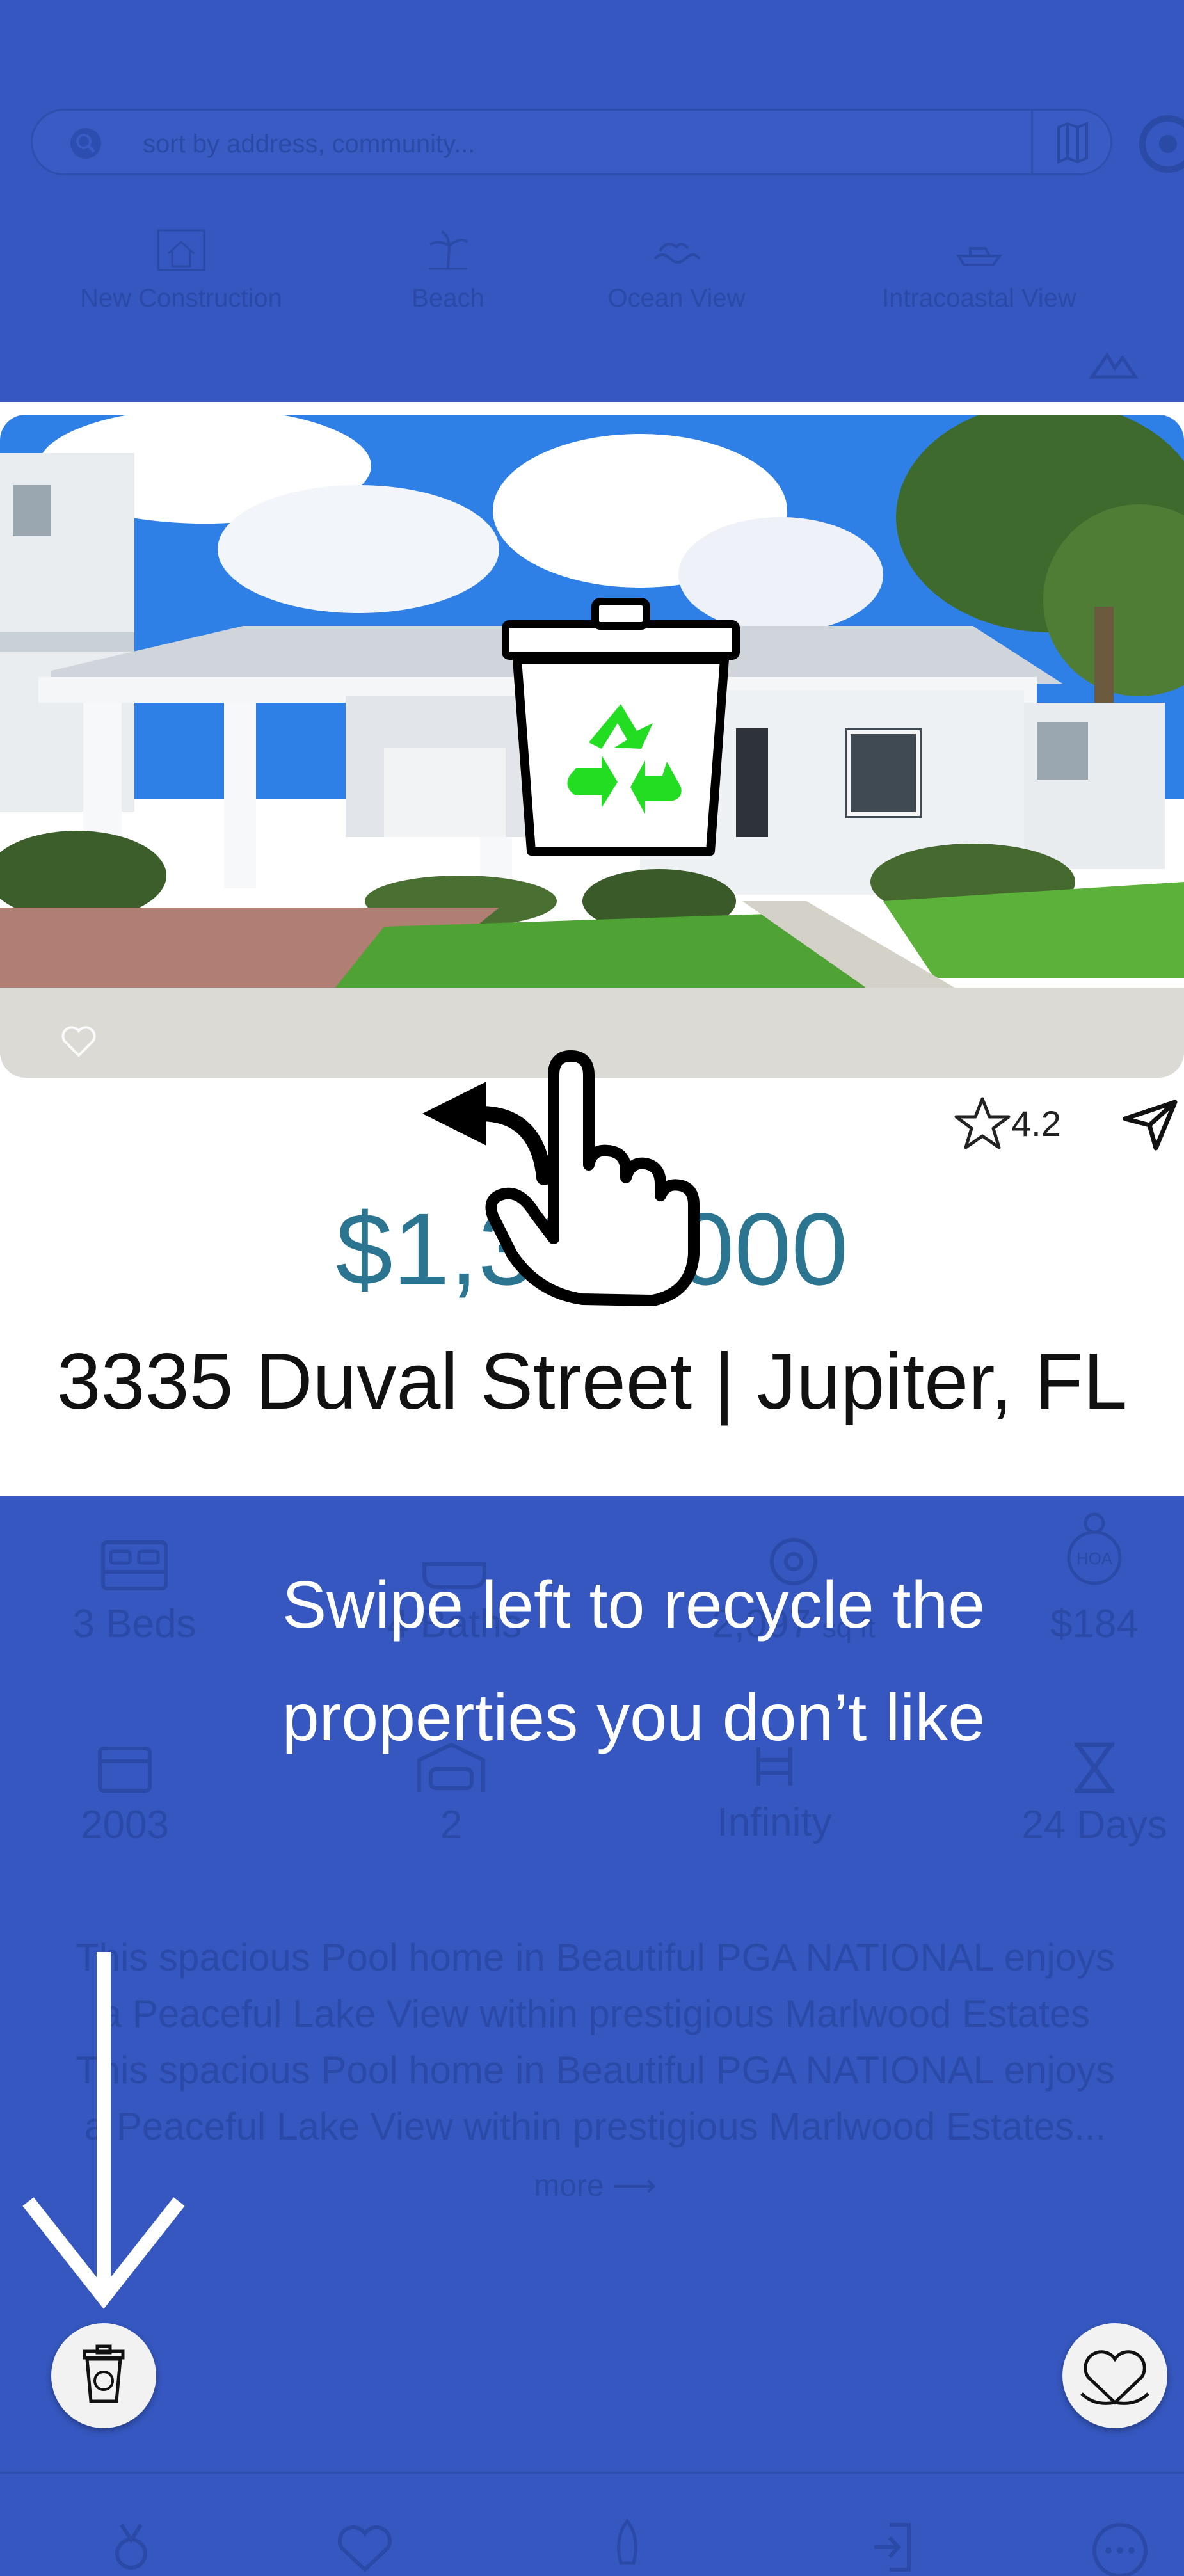 The height and width of the screenshot is (2576, 1184). What do you see at coordinates (79, 1042) in the screenshot?
I see `heart-icon` at bounding box center [79, 1042].